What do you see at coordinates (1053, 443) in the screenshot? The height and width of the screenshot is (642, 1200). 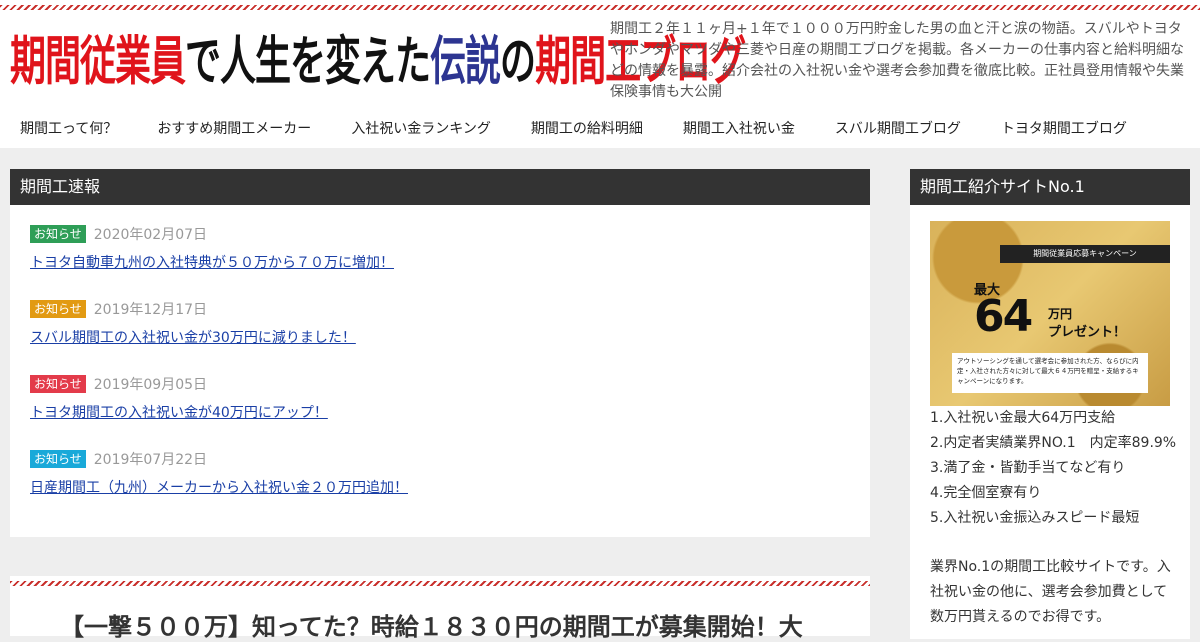 I see `feature-item: 2.内定者実績業界NO.1 内定率89.9%` at bounding box center [1053, 443].